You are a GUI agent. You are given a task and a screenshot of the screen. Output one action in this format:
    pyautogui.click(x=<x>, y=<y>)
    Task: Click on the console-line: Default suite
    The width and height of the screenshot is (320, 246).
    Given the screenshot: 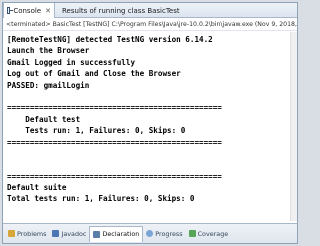 What is the action you would take?
    pyautogui.click(x=37, y=188)
    